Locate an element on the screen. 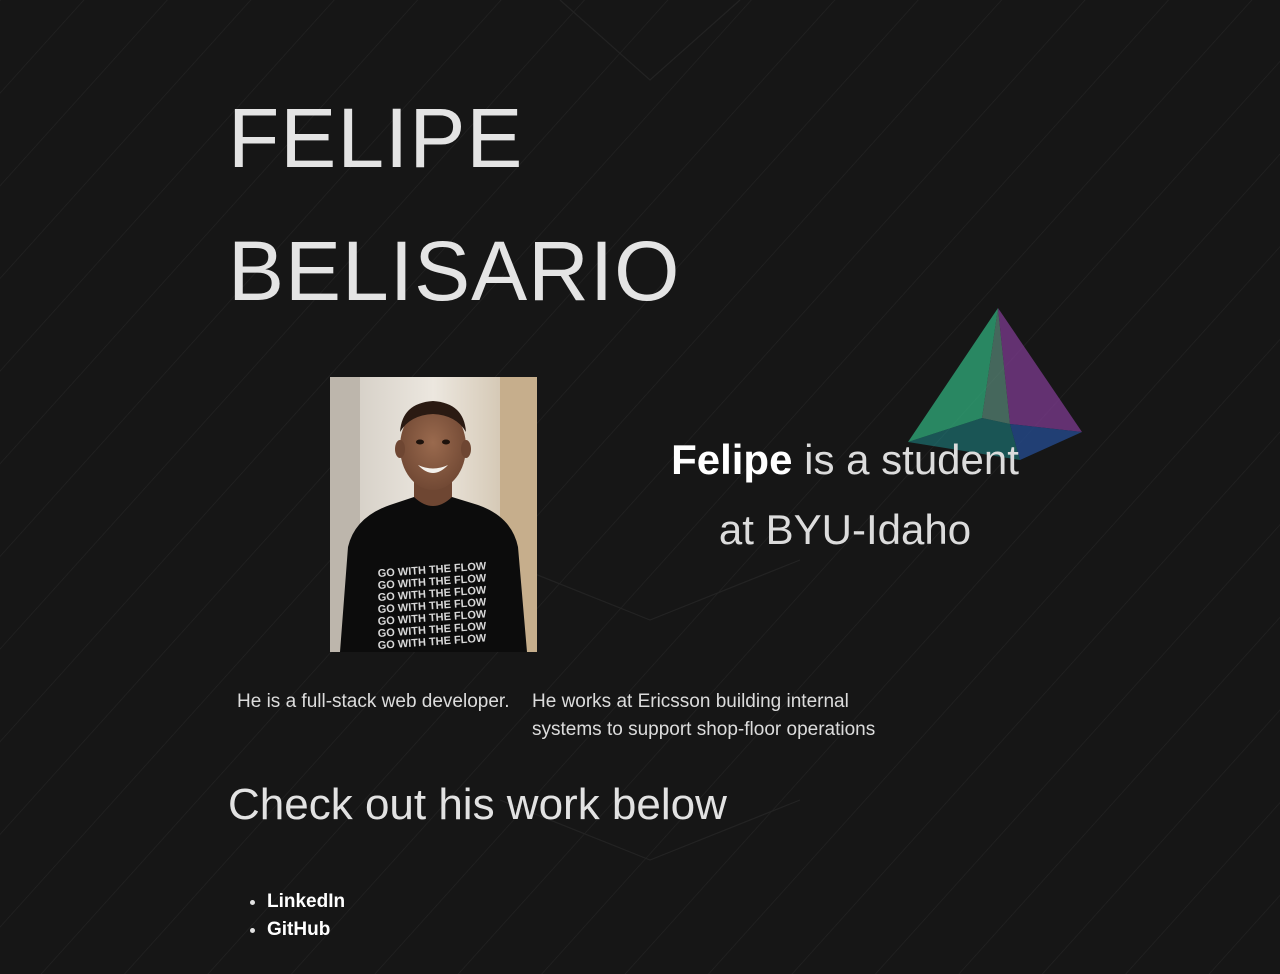 The width and height of the screenshot is (1280, 974). list-item: LinkedIn is located at coordinates (306, 902).